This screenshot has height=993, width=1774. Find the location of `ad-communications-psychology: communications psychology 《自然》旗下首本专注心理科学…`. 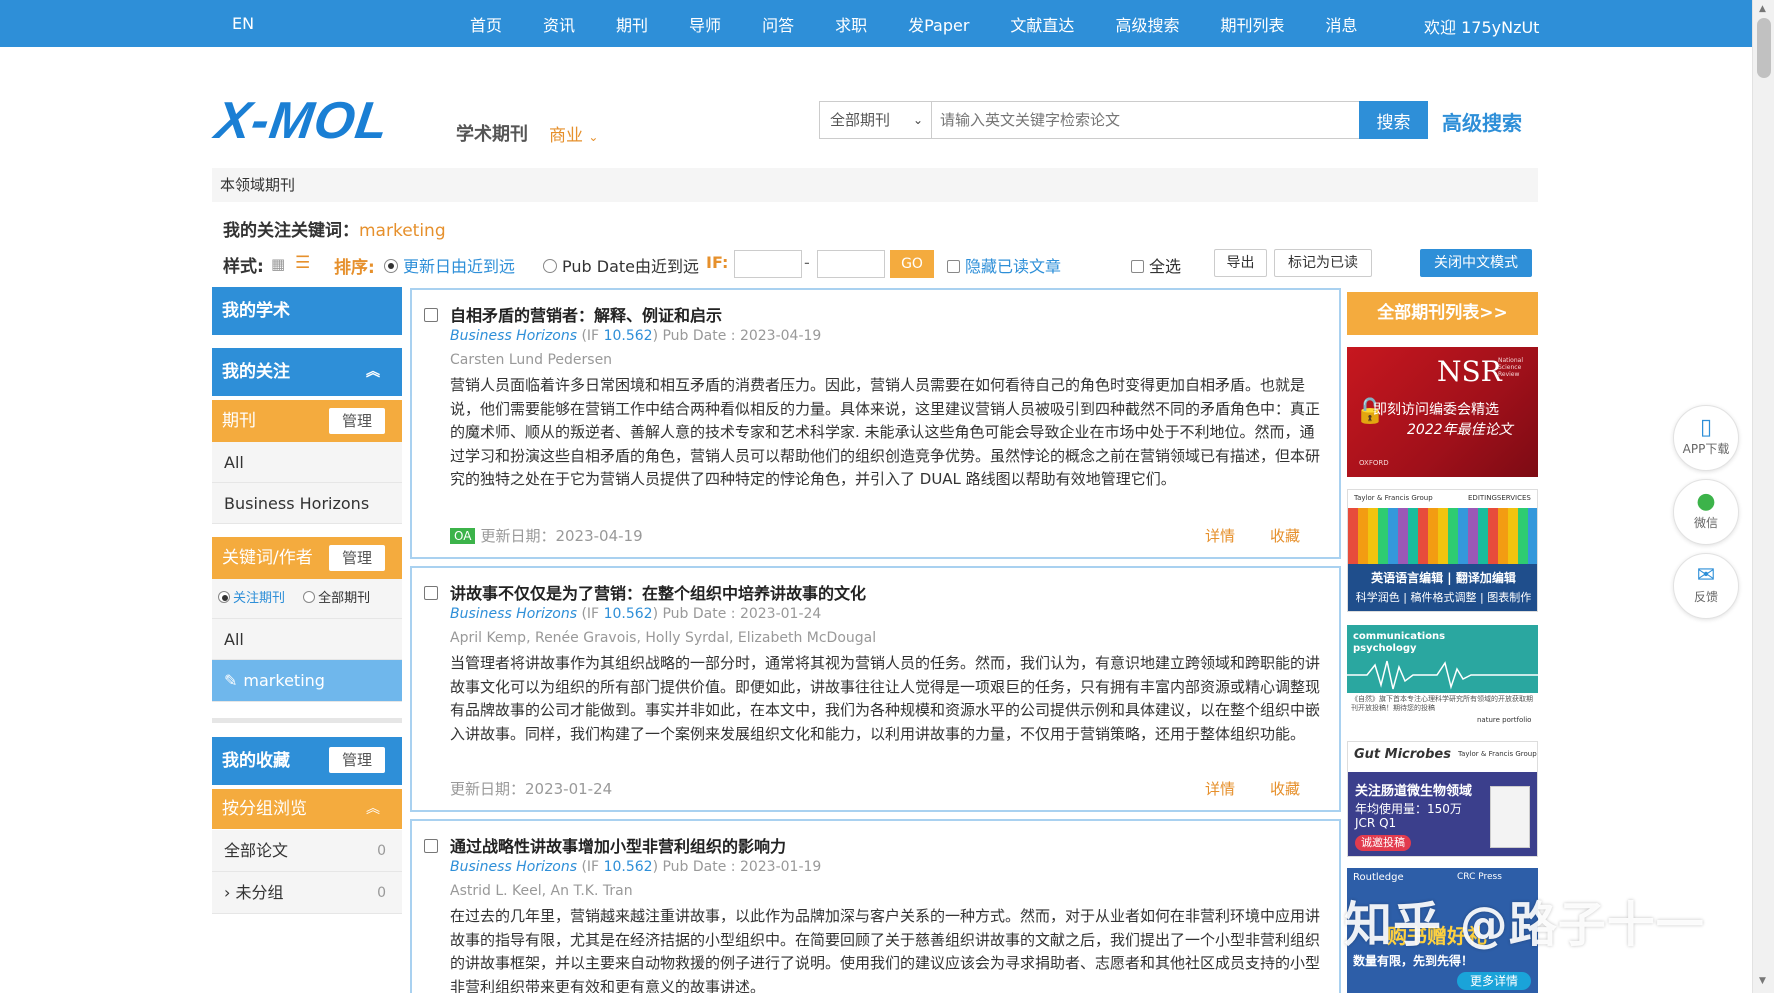

ad-communications-psychology: communications psychology 《自然》旗下首本专注心理科学… is located at coordinates (1442, 676).